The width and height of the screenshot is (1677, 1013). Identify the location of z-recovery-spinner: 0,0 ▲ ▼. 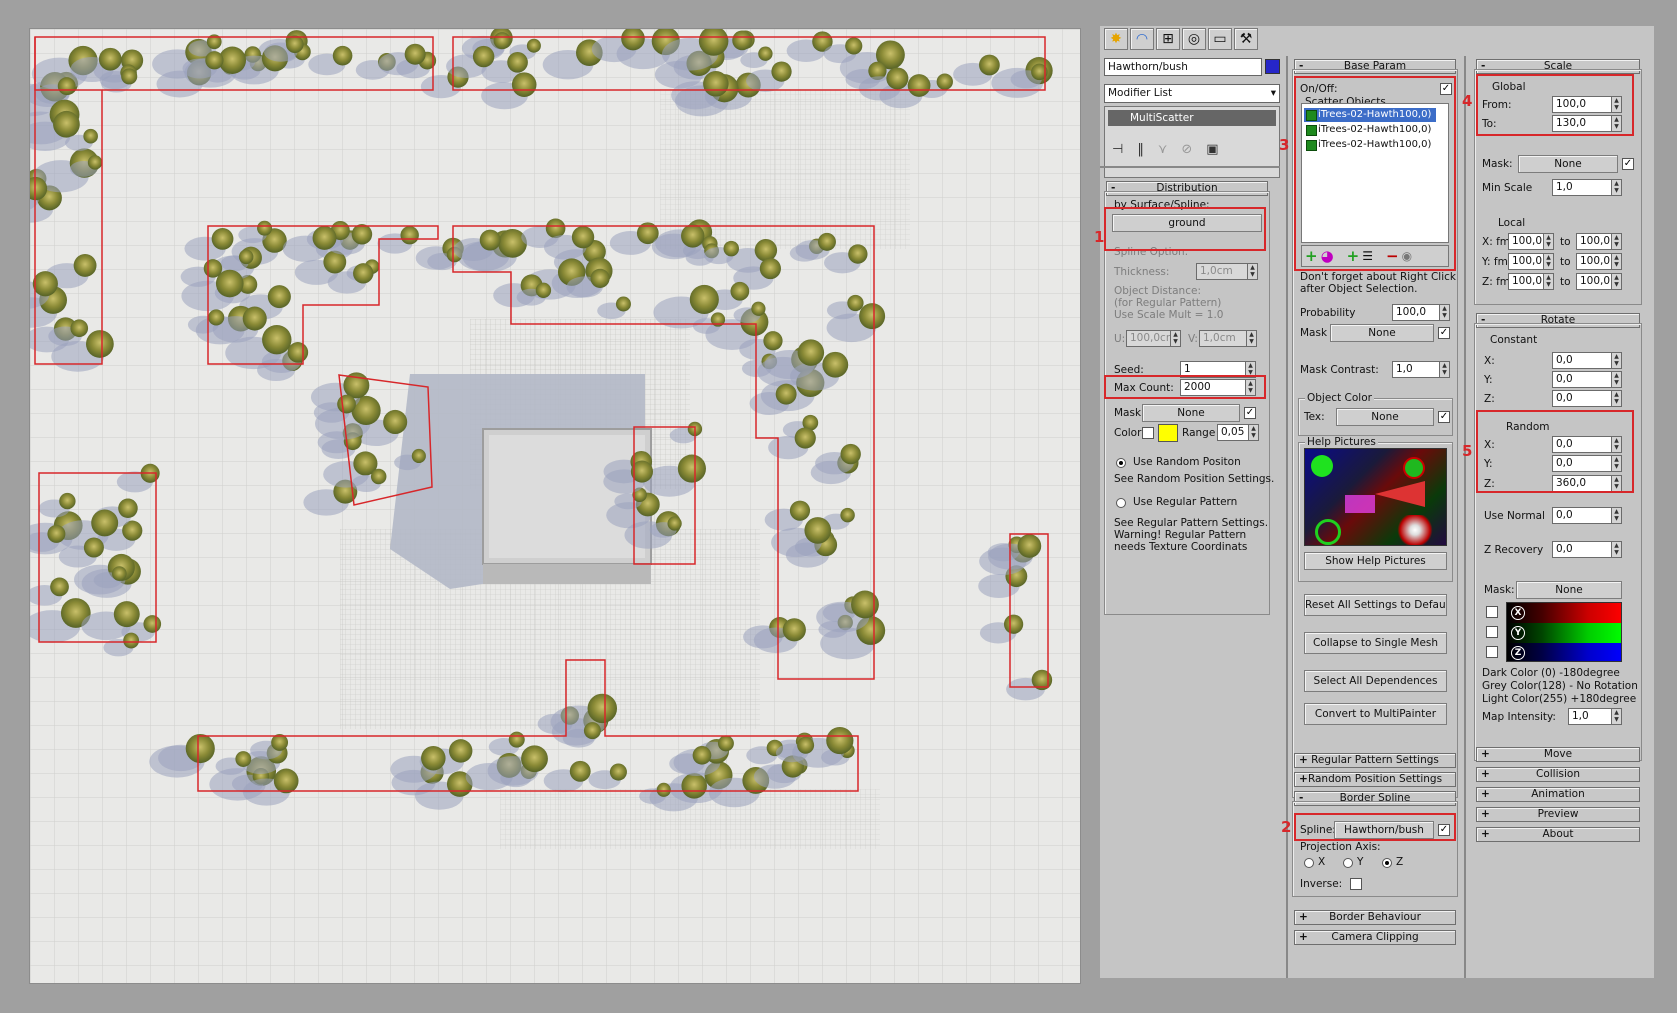
(1587, 549).